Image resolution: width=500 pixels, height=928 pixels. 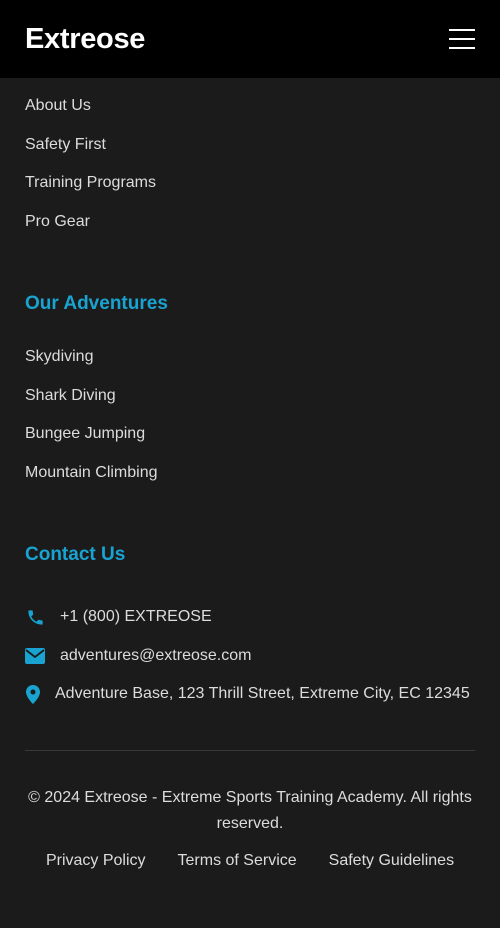 What do you see at coordinates (136, 617) in the screenshot?
I see `contact-phone-text: +1 (800) EXTREOSE` at bounding box center [136, 617].